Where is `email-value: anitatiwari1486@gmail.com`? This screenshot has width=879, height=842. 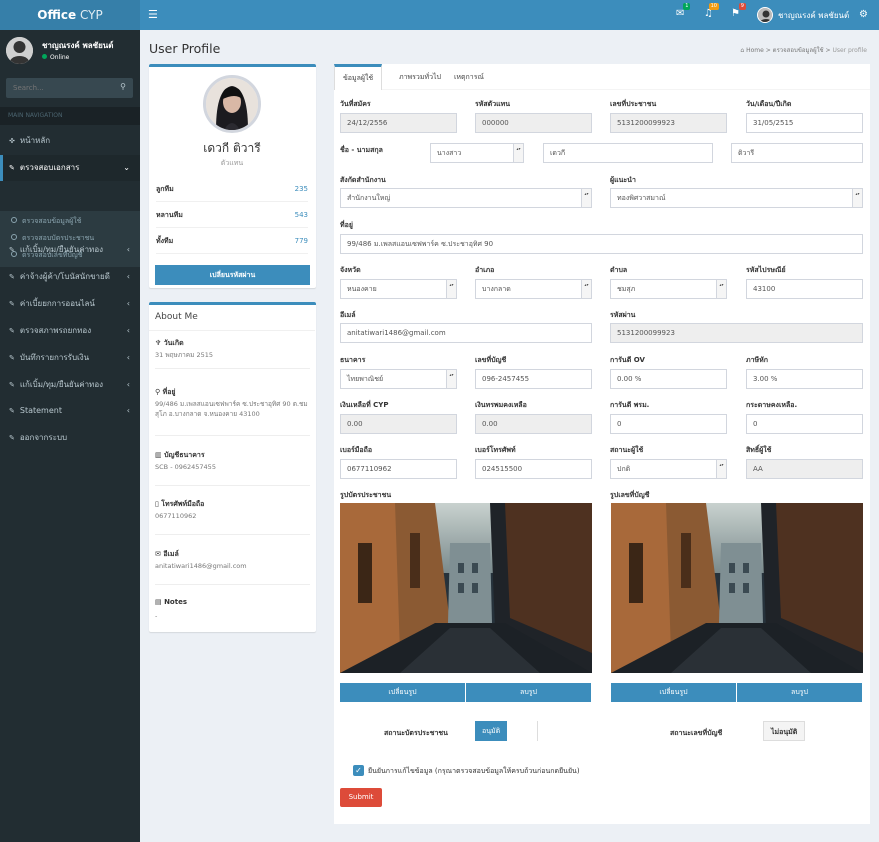 email-value: anitatiwari1486@gmail.com is located at coordinates (201, 566).